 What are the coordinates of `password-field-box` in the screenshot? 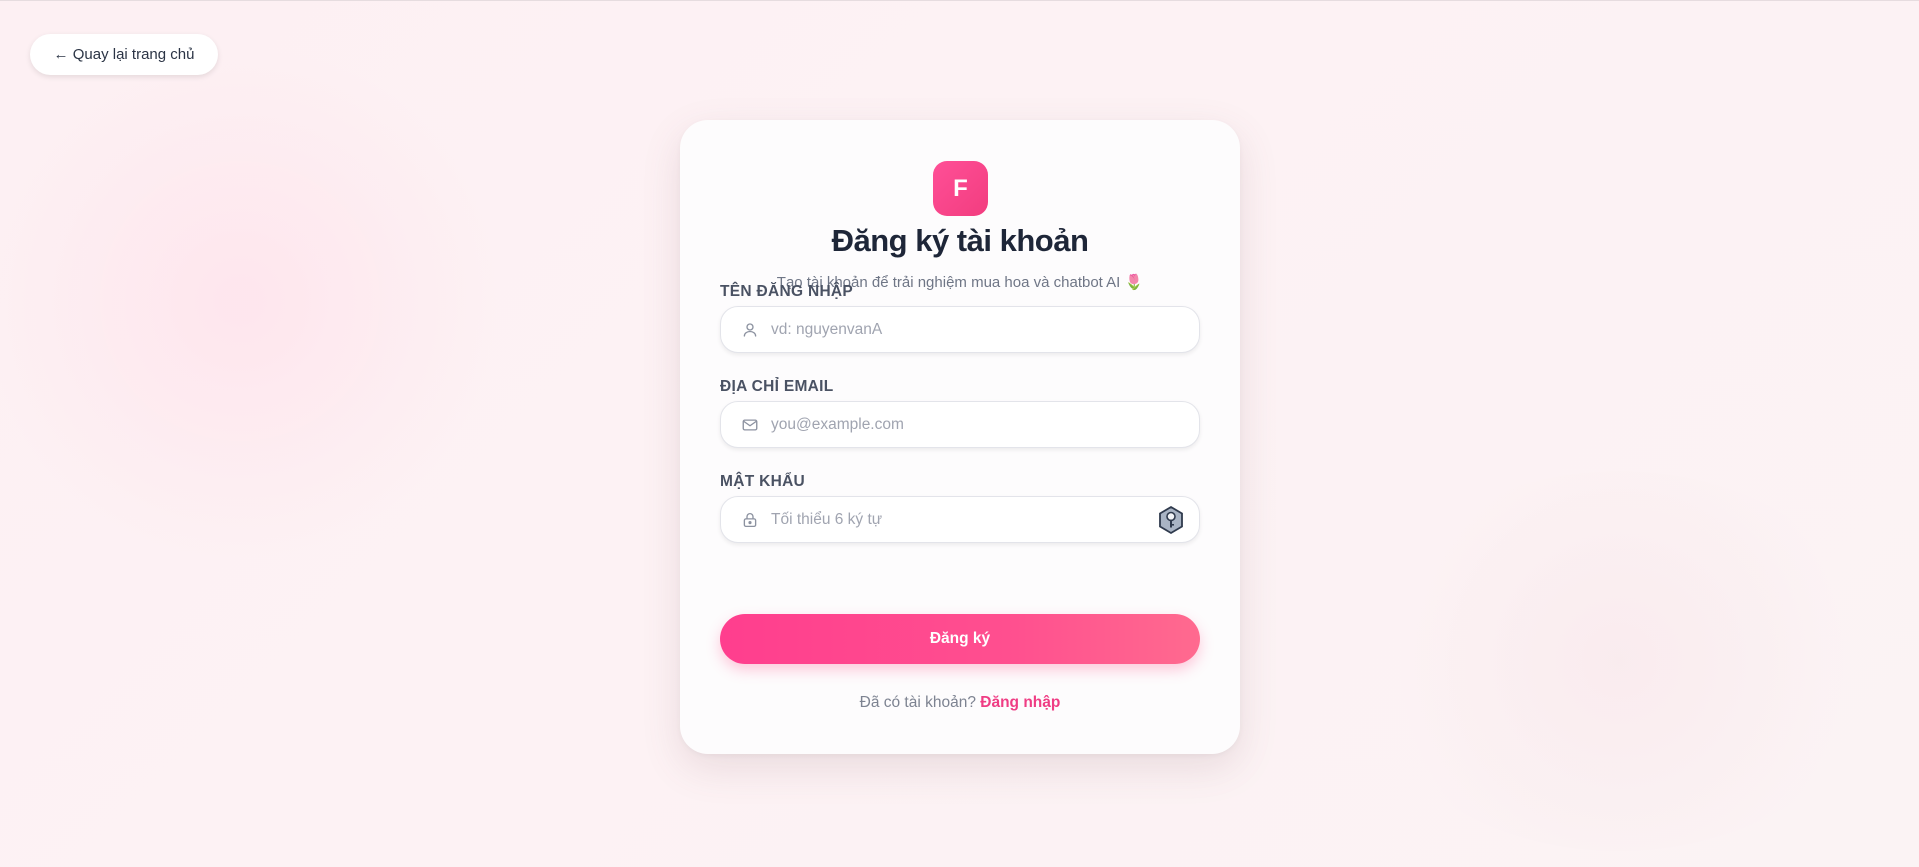 It's located at (960, 519).